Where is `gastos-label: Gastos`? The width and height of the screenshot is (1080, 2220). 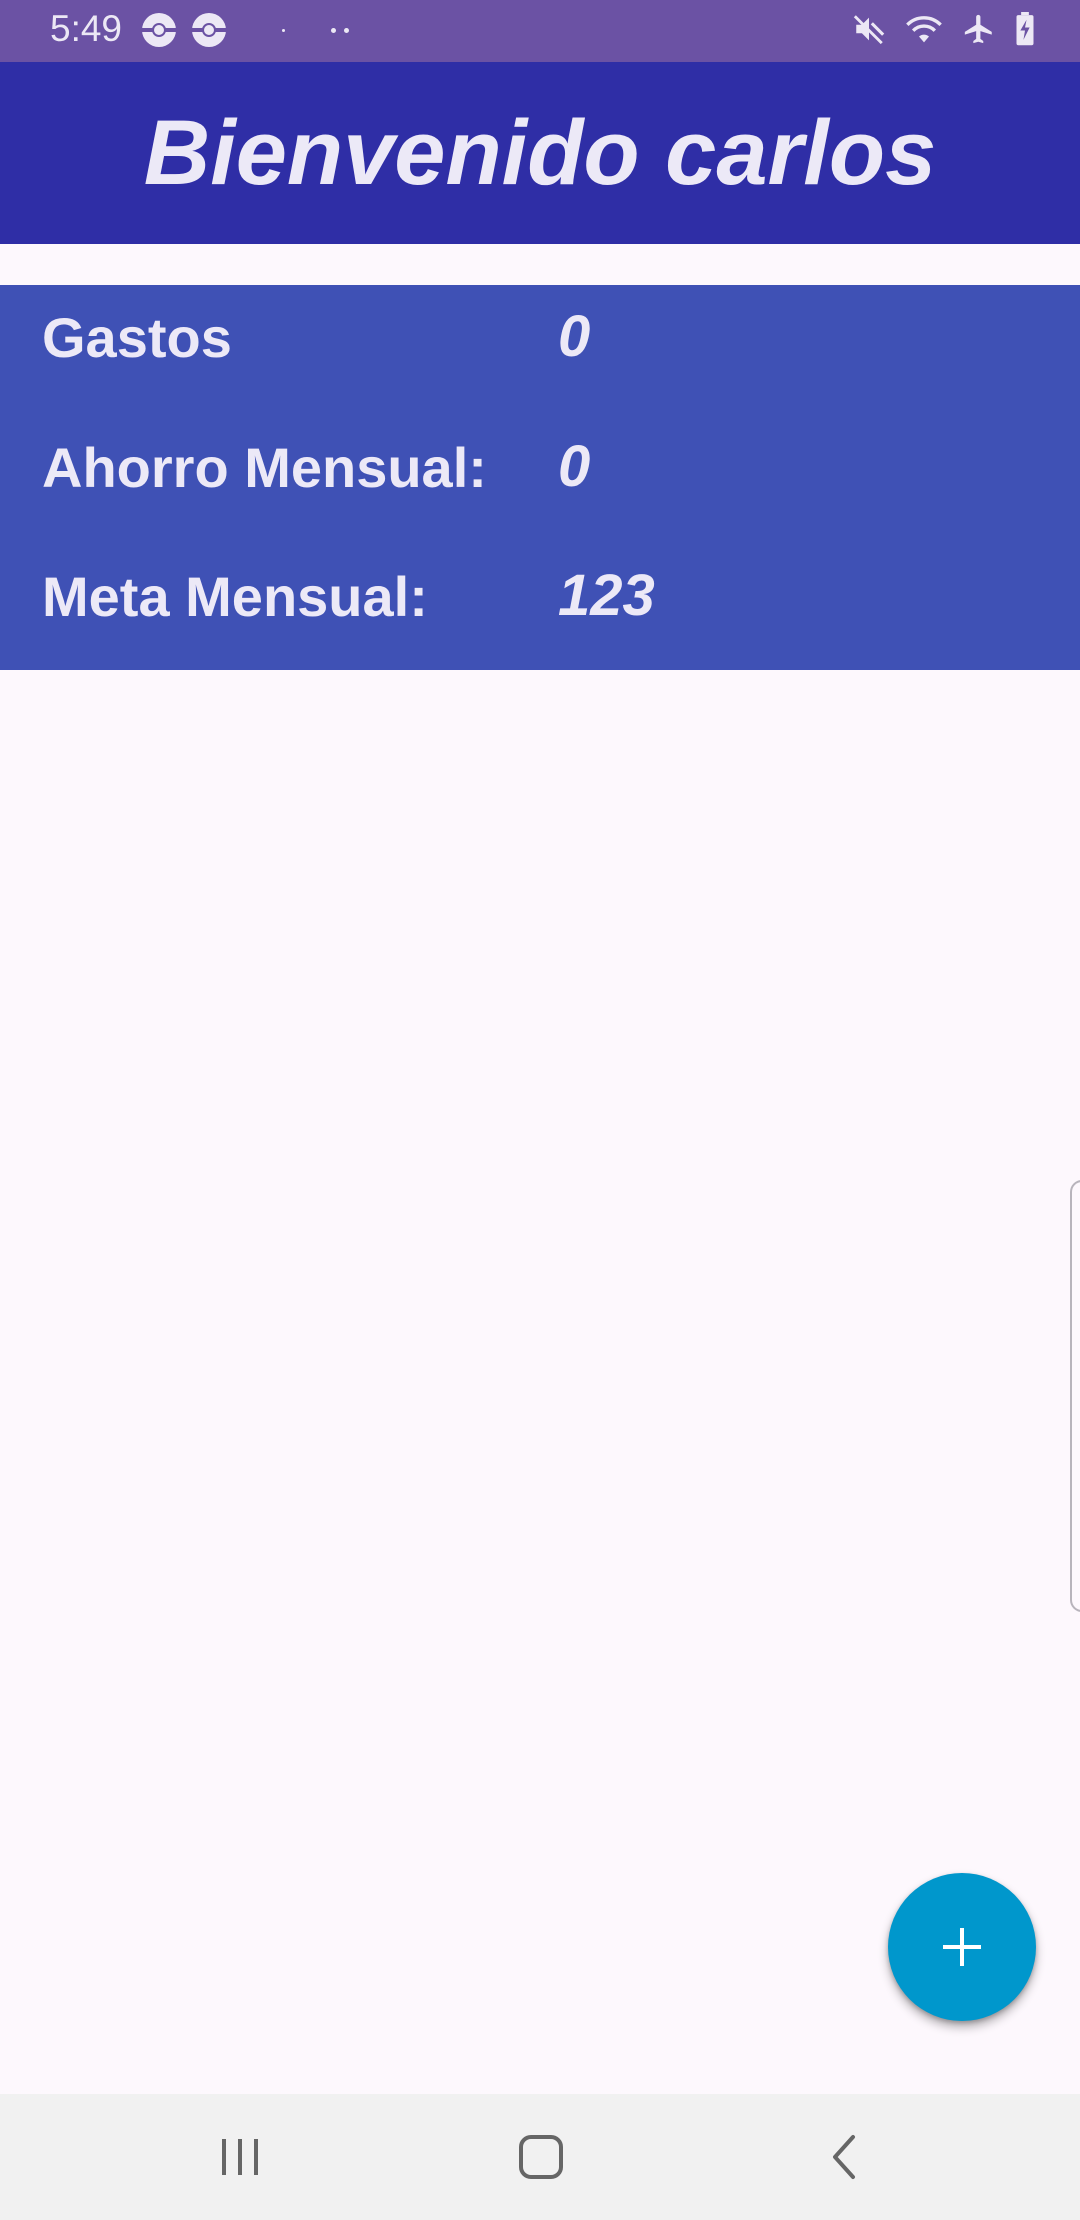
gastos-label: Gastos is located at coordinates (137, 337).